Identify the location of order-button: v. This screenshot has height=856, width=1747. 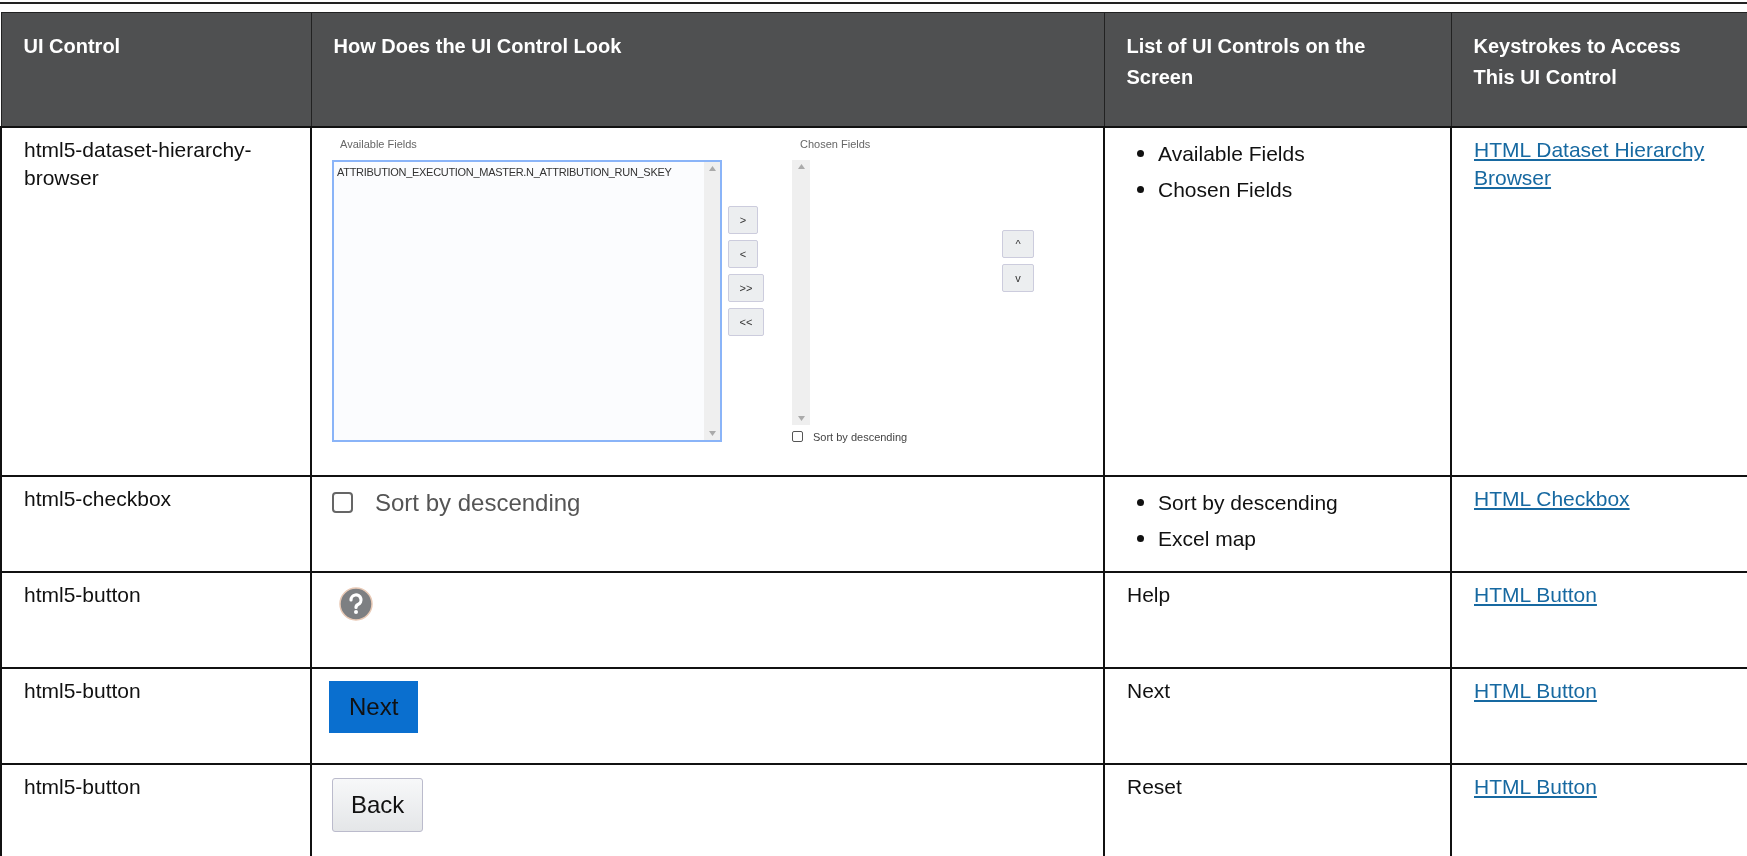
(1018, 277).